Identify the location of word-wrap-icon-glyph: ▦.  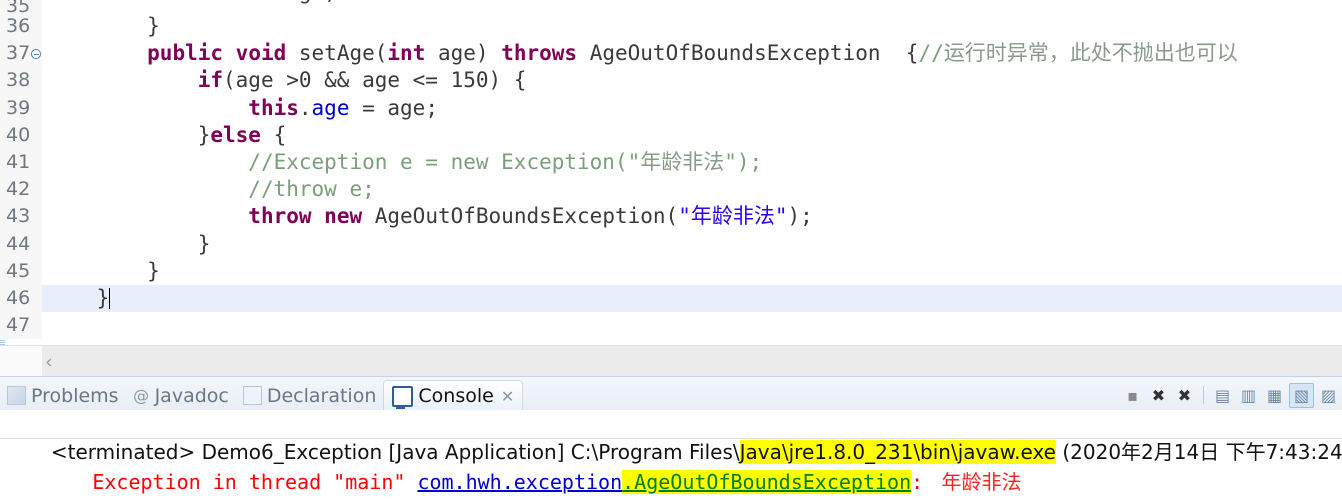
(1274, 395).